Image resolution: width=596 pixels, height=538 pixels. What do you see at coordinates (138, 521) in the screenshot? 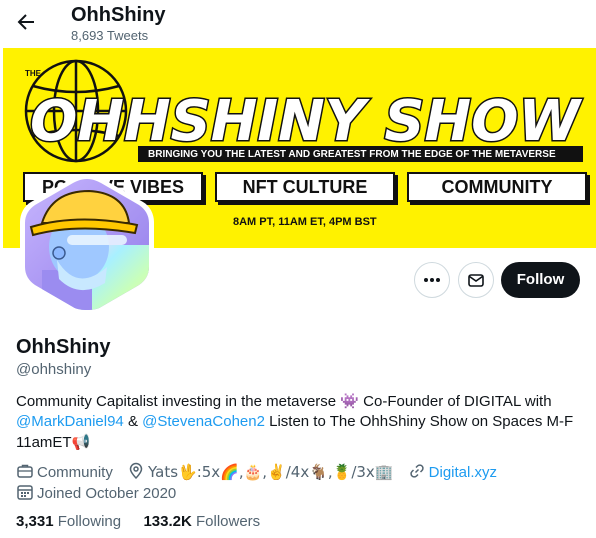
I see `follow-stats: 3,331 Following 133.2K Followers` at bounding box center [138, 521].